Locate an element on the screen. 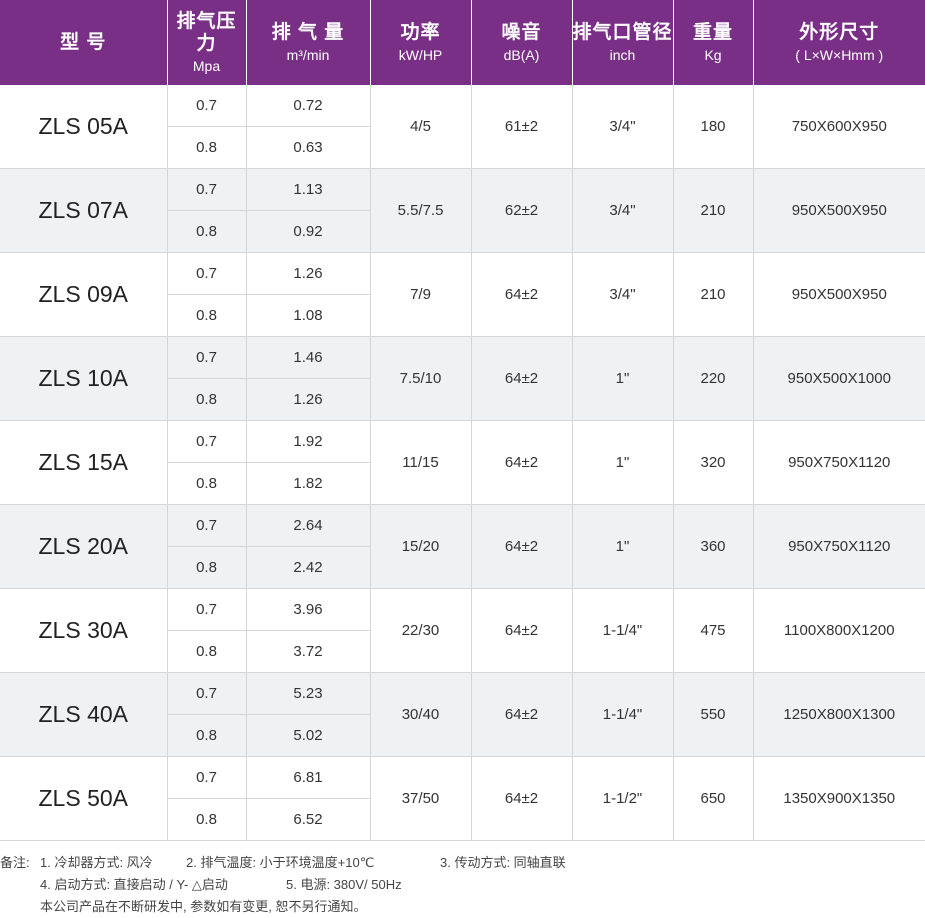 The image size is (925, 918). weight-cell: 475 is located at coordinates (712, 630).